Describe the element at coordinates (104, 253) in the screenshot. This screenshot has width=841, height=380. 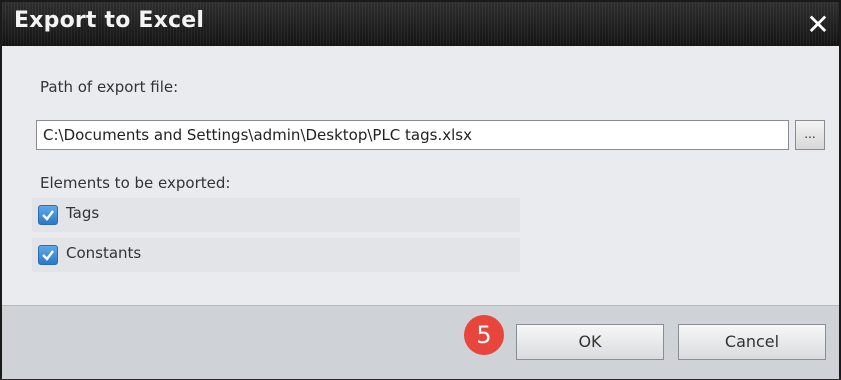
I see `constants-label: Constants` at that location.